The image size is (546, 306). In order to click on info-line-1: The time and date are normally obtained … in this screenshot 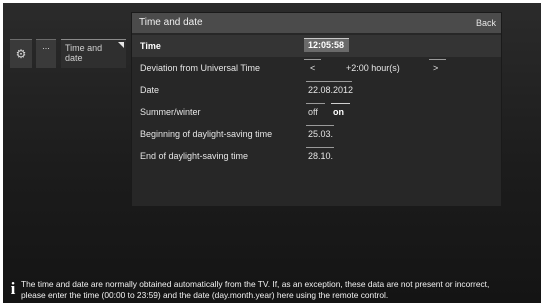, I will do `click(255, 284)`.